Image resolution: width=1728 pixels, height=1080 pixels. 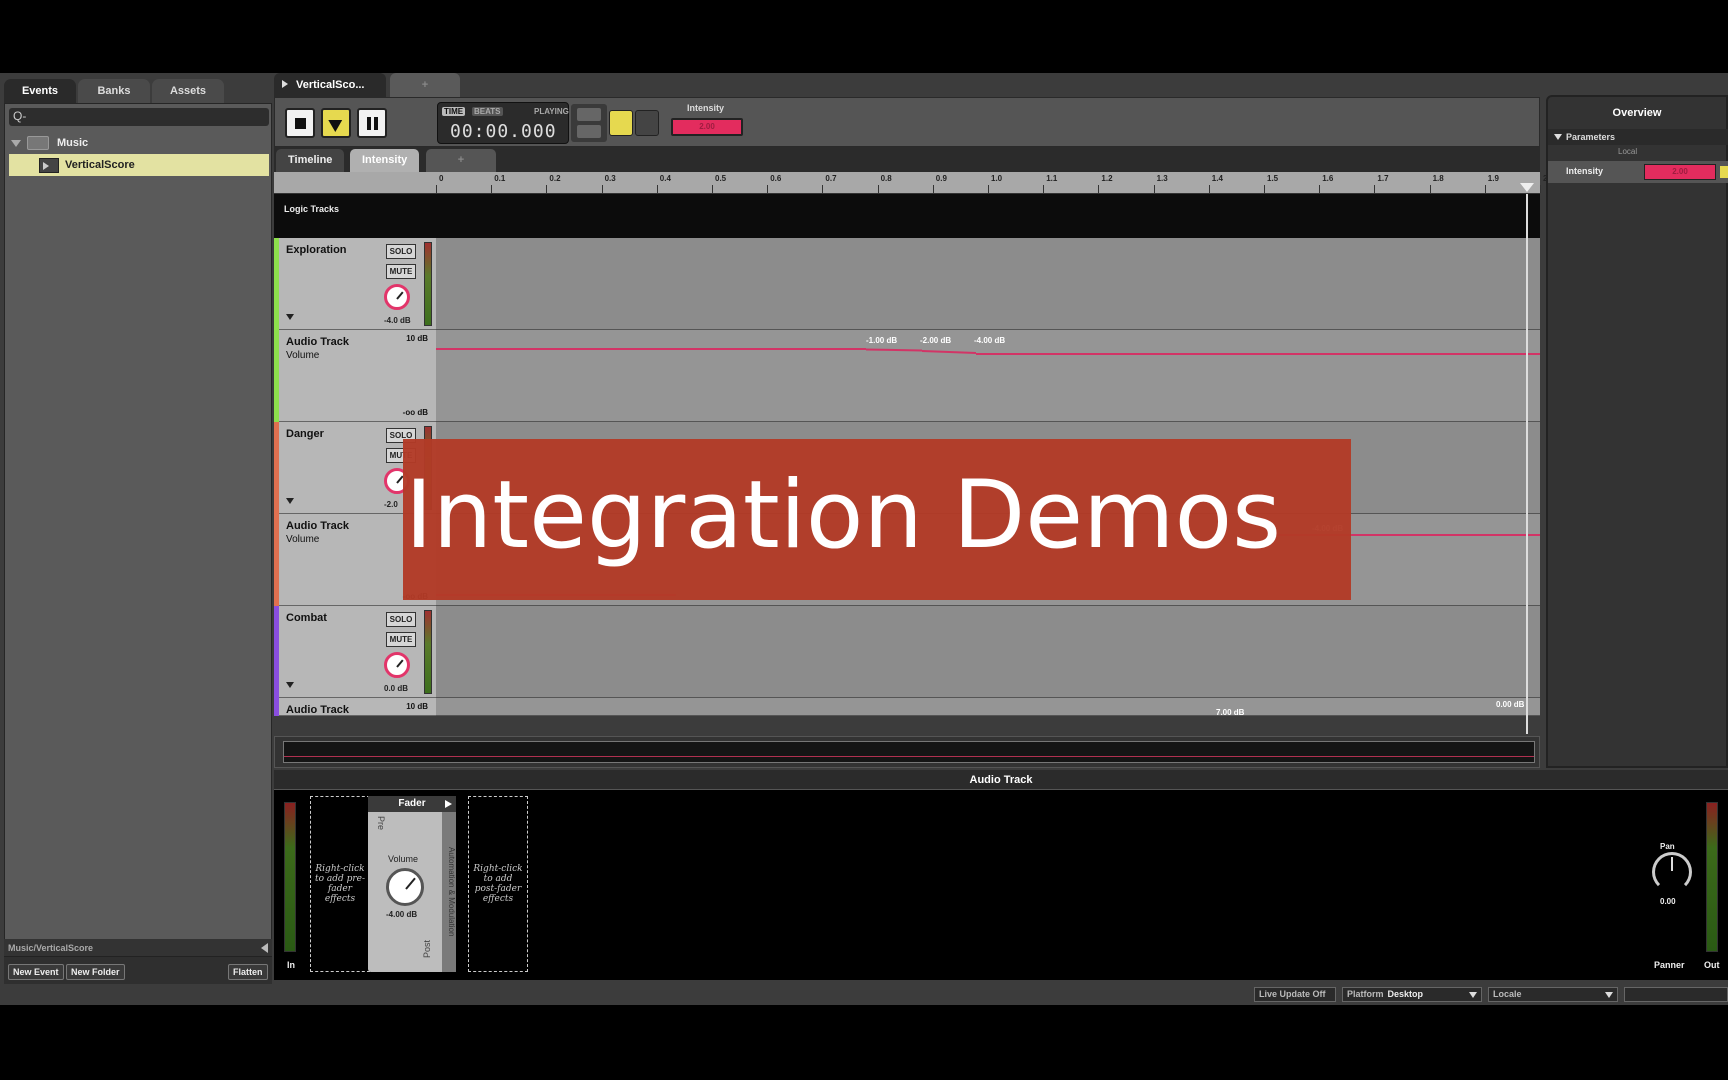 What do you see at coordinates (16, 143) in the screenshot?
I see `expand-icon` at bounding box center [16, 143].